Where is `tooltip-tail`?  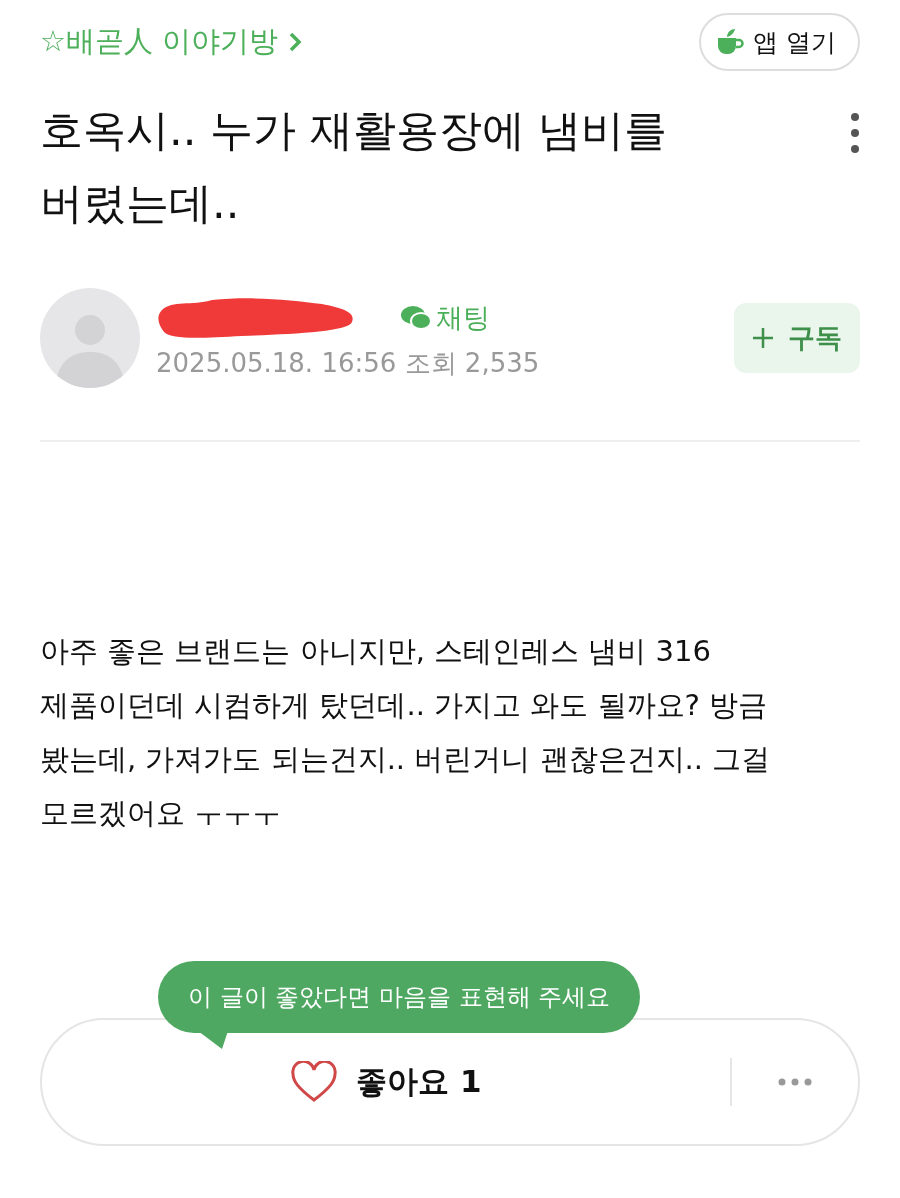
tooltip-tail is located at coordinates (213, 1041).